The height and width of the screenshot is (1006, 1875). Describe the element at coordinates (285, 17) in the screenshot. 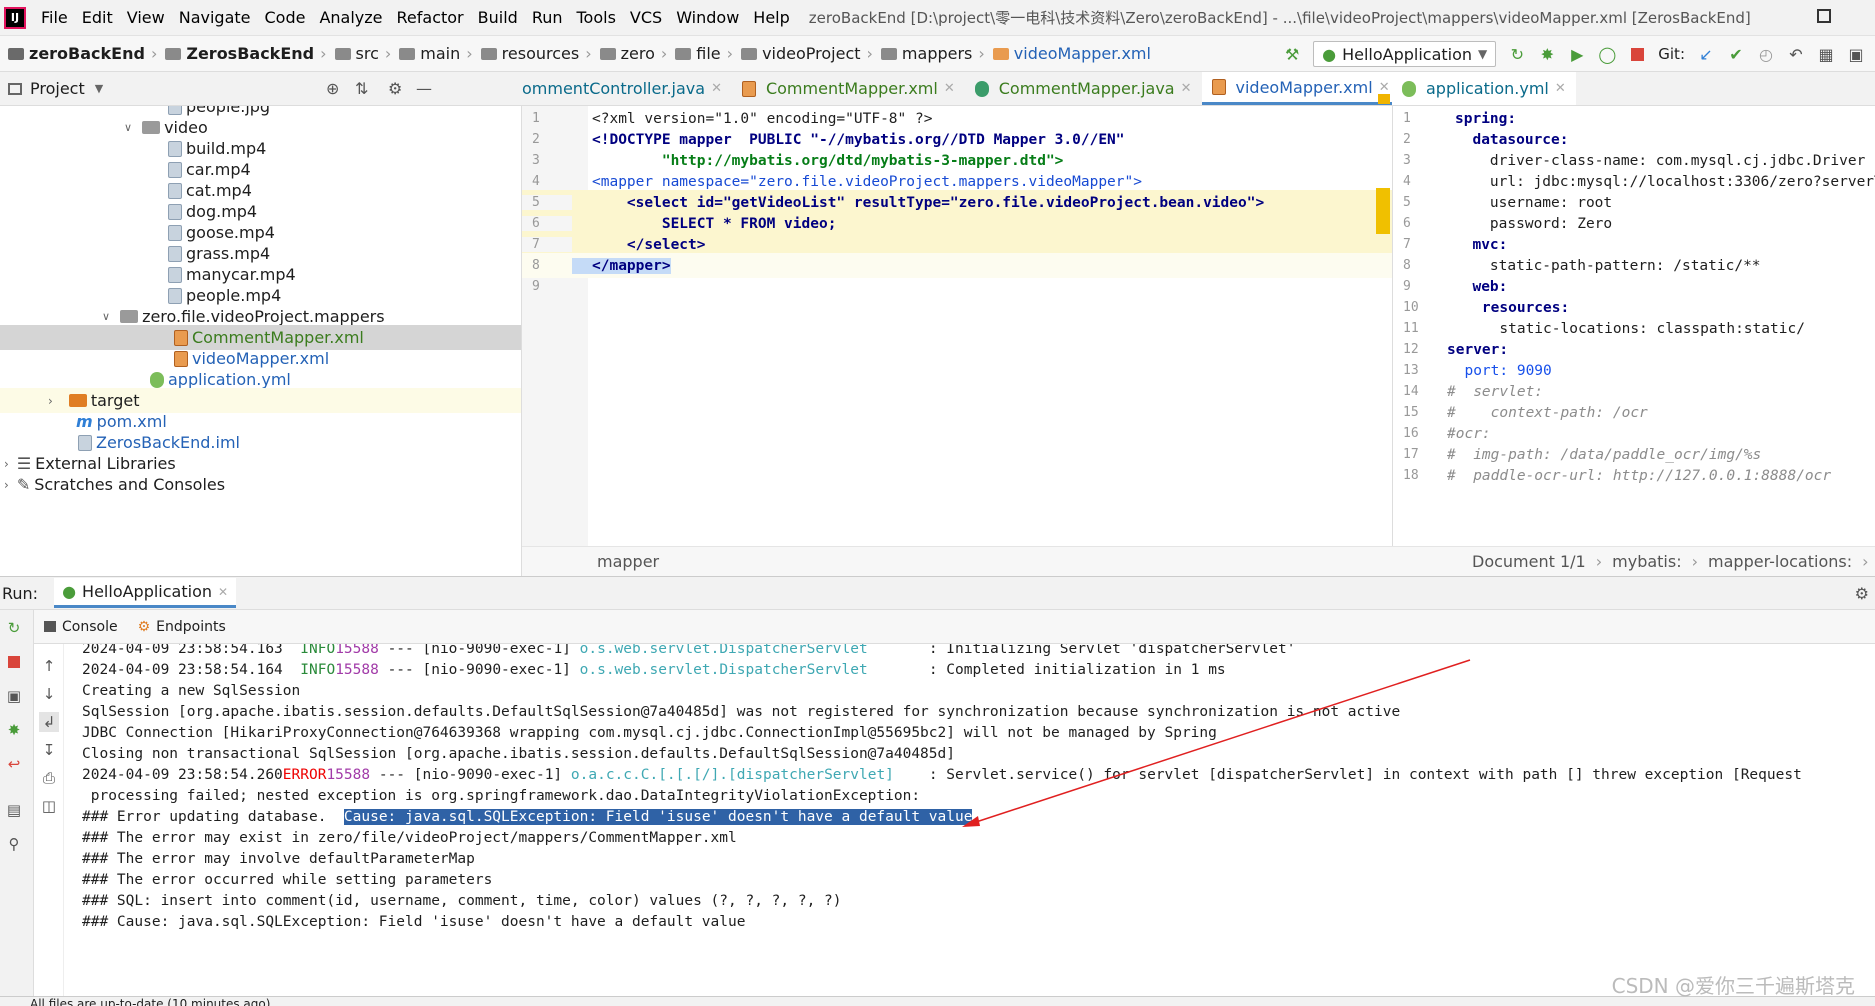

I see `menu-code: Code` at that location.